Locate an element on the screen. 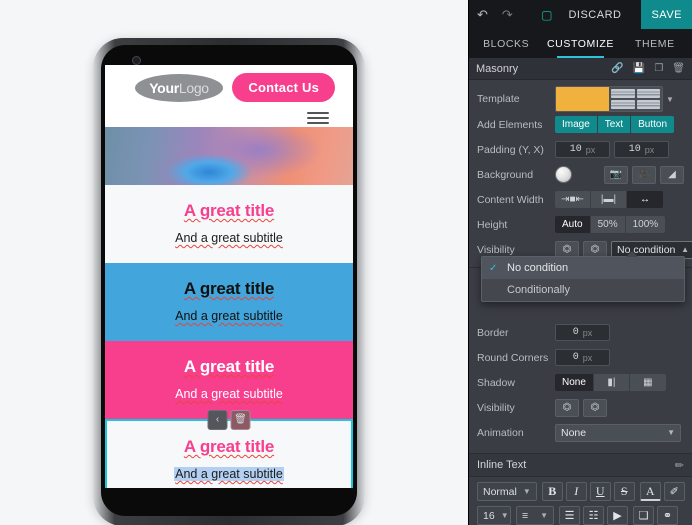 The height and width of the screenshot is (525, 692). padding-y-input: 10 px is located at coordinates (582, 149).